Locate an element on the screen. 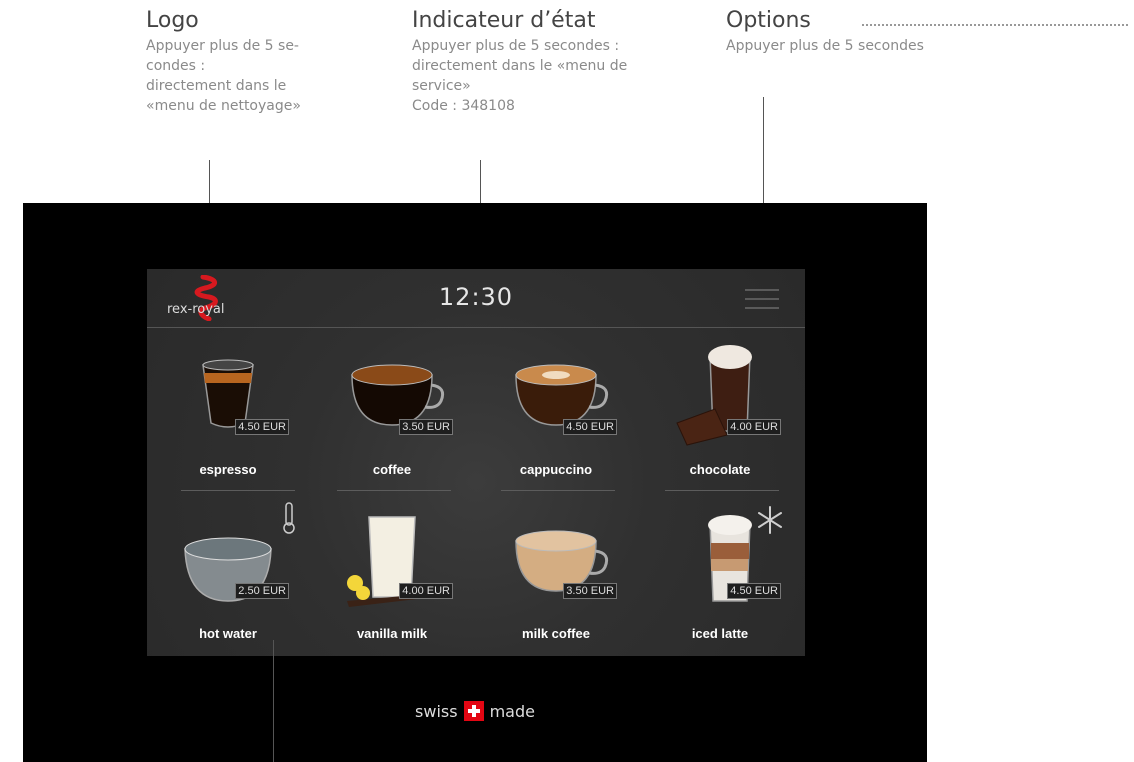 The width and height of the screenshot is (1134, 762). product-tile-milk-coffee: 3.50 EUR milk coffee is located at coordinates (556, 578).